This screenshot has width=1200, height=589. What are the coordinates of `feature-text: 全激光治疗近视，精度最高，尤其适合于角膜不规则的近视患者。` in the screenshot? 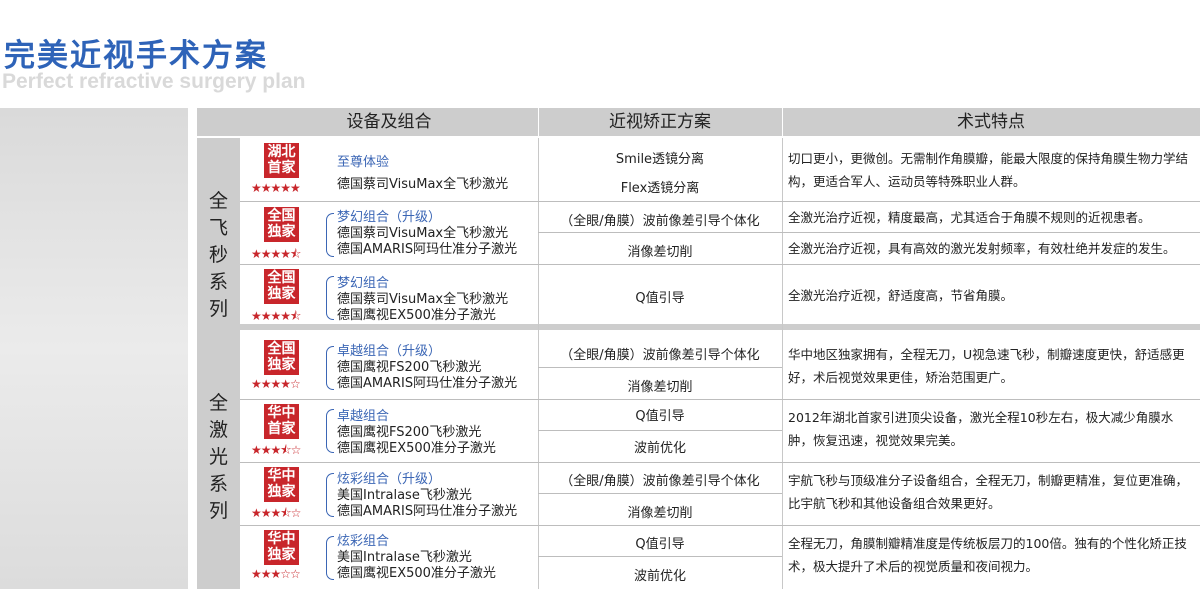 It's located at (969, 217).